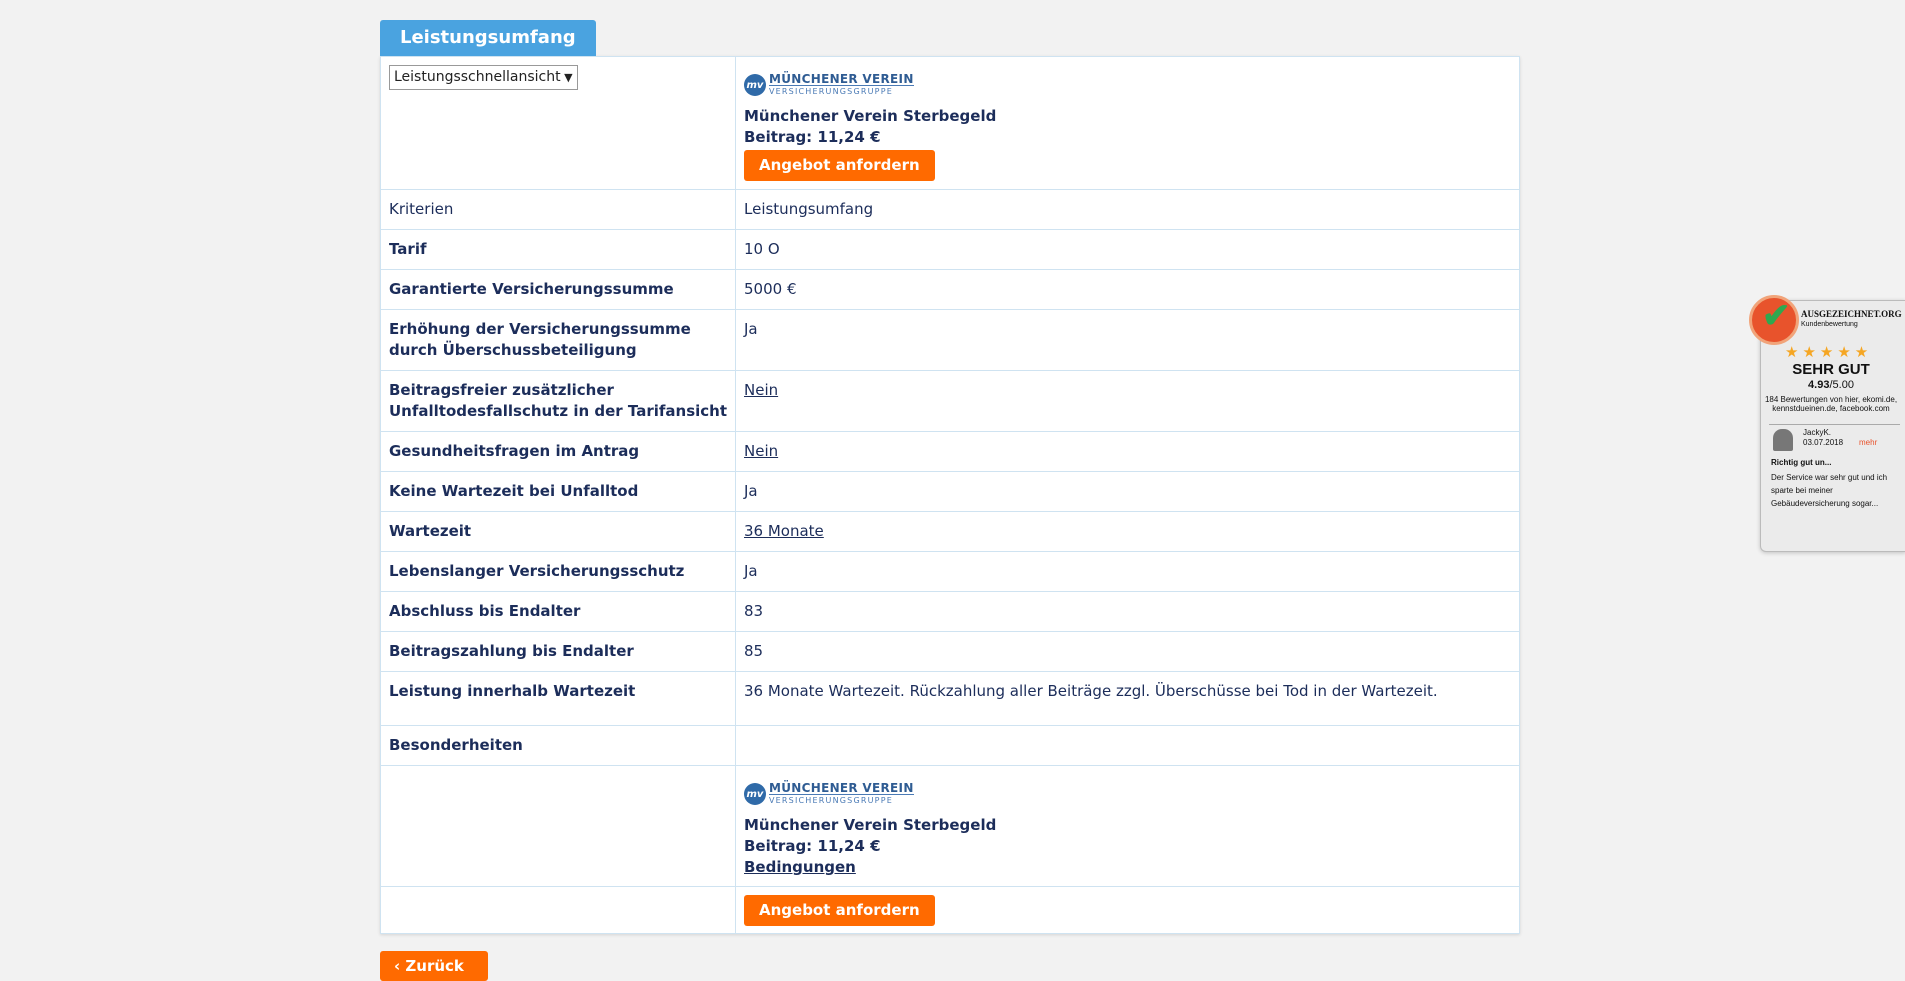 The height and width of the screenshot is (981, 1905). What do you see at coordinates (839, 910) in the screenshot?
I see `request-offer-button-bottom: Angebot anfordern` at bounding box center [839, 910].